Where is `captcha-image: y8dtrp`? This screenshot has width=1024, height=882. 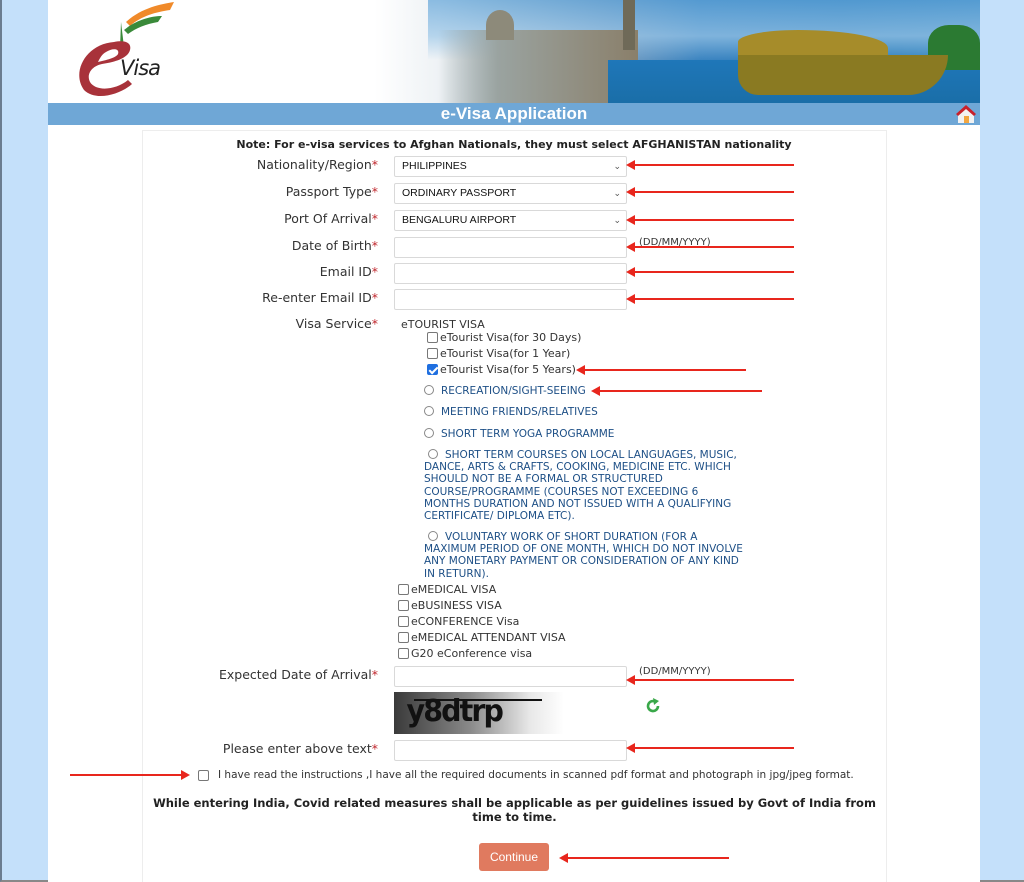
captcha-image: y8dtrp is located at coordinates (479, 713).